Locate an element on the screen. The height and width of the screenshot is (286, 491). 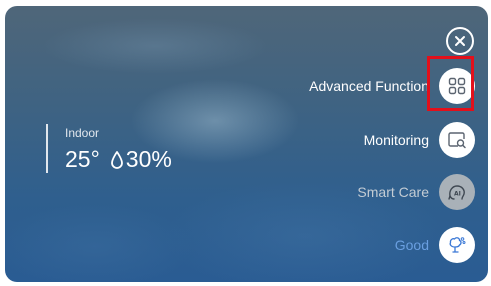
advanced-function-label: Advanced Function is located at coordinates (369, 86).